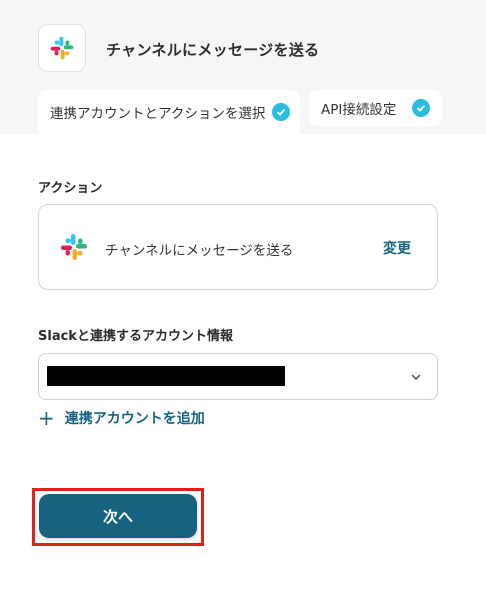 The image size is (486, 593). Describe the element at coordinates (199, 251) in the screenshot. I see `action-name: チャンネルにメッセージを送る` at that location.